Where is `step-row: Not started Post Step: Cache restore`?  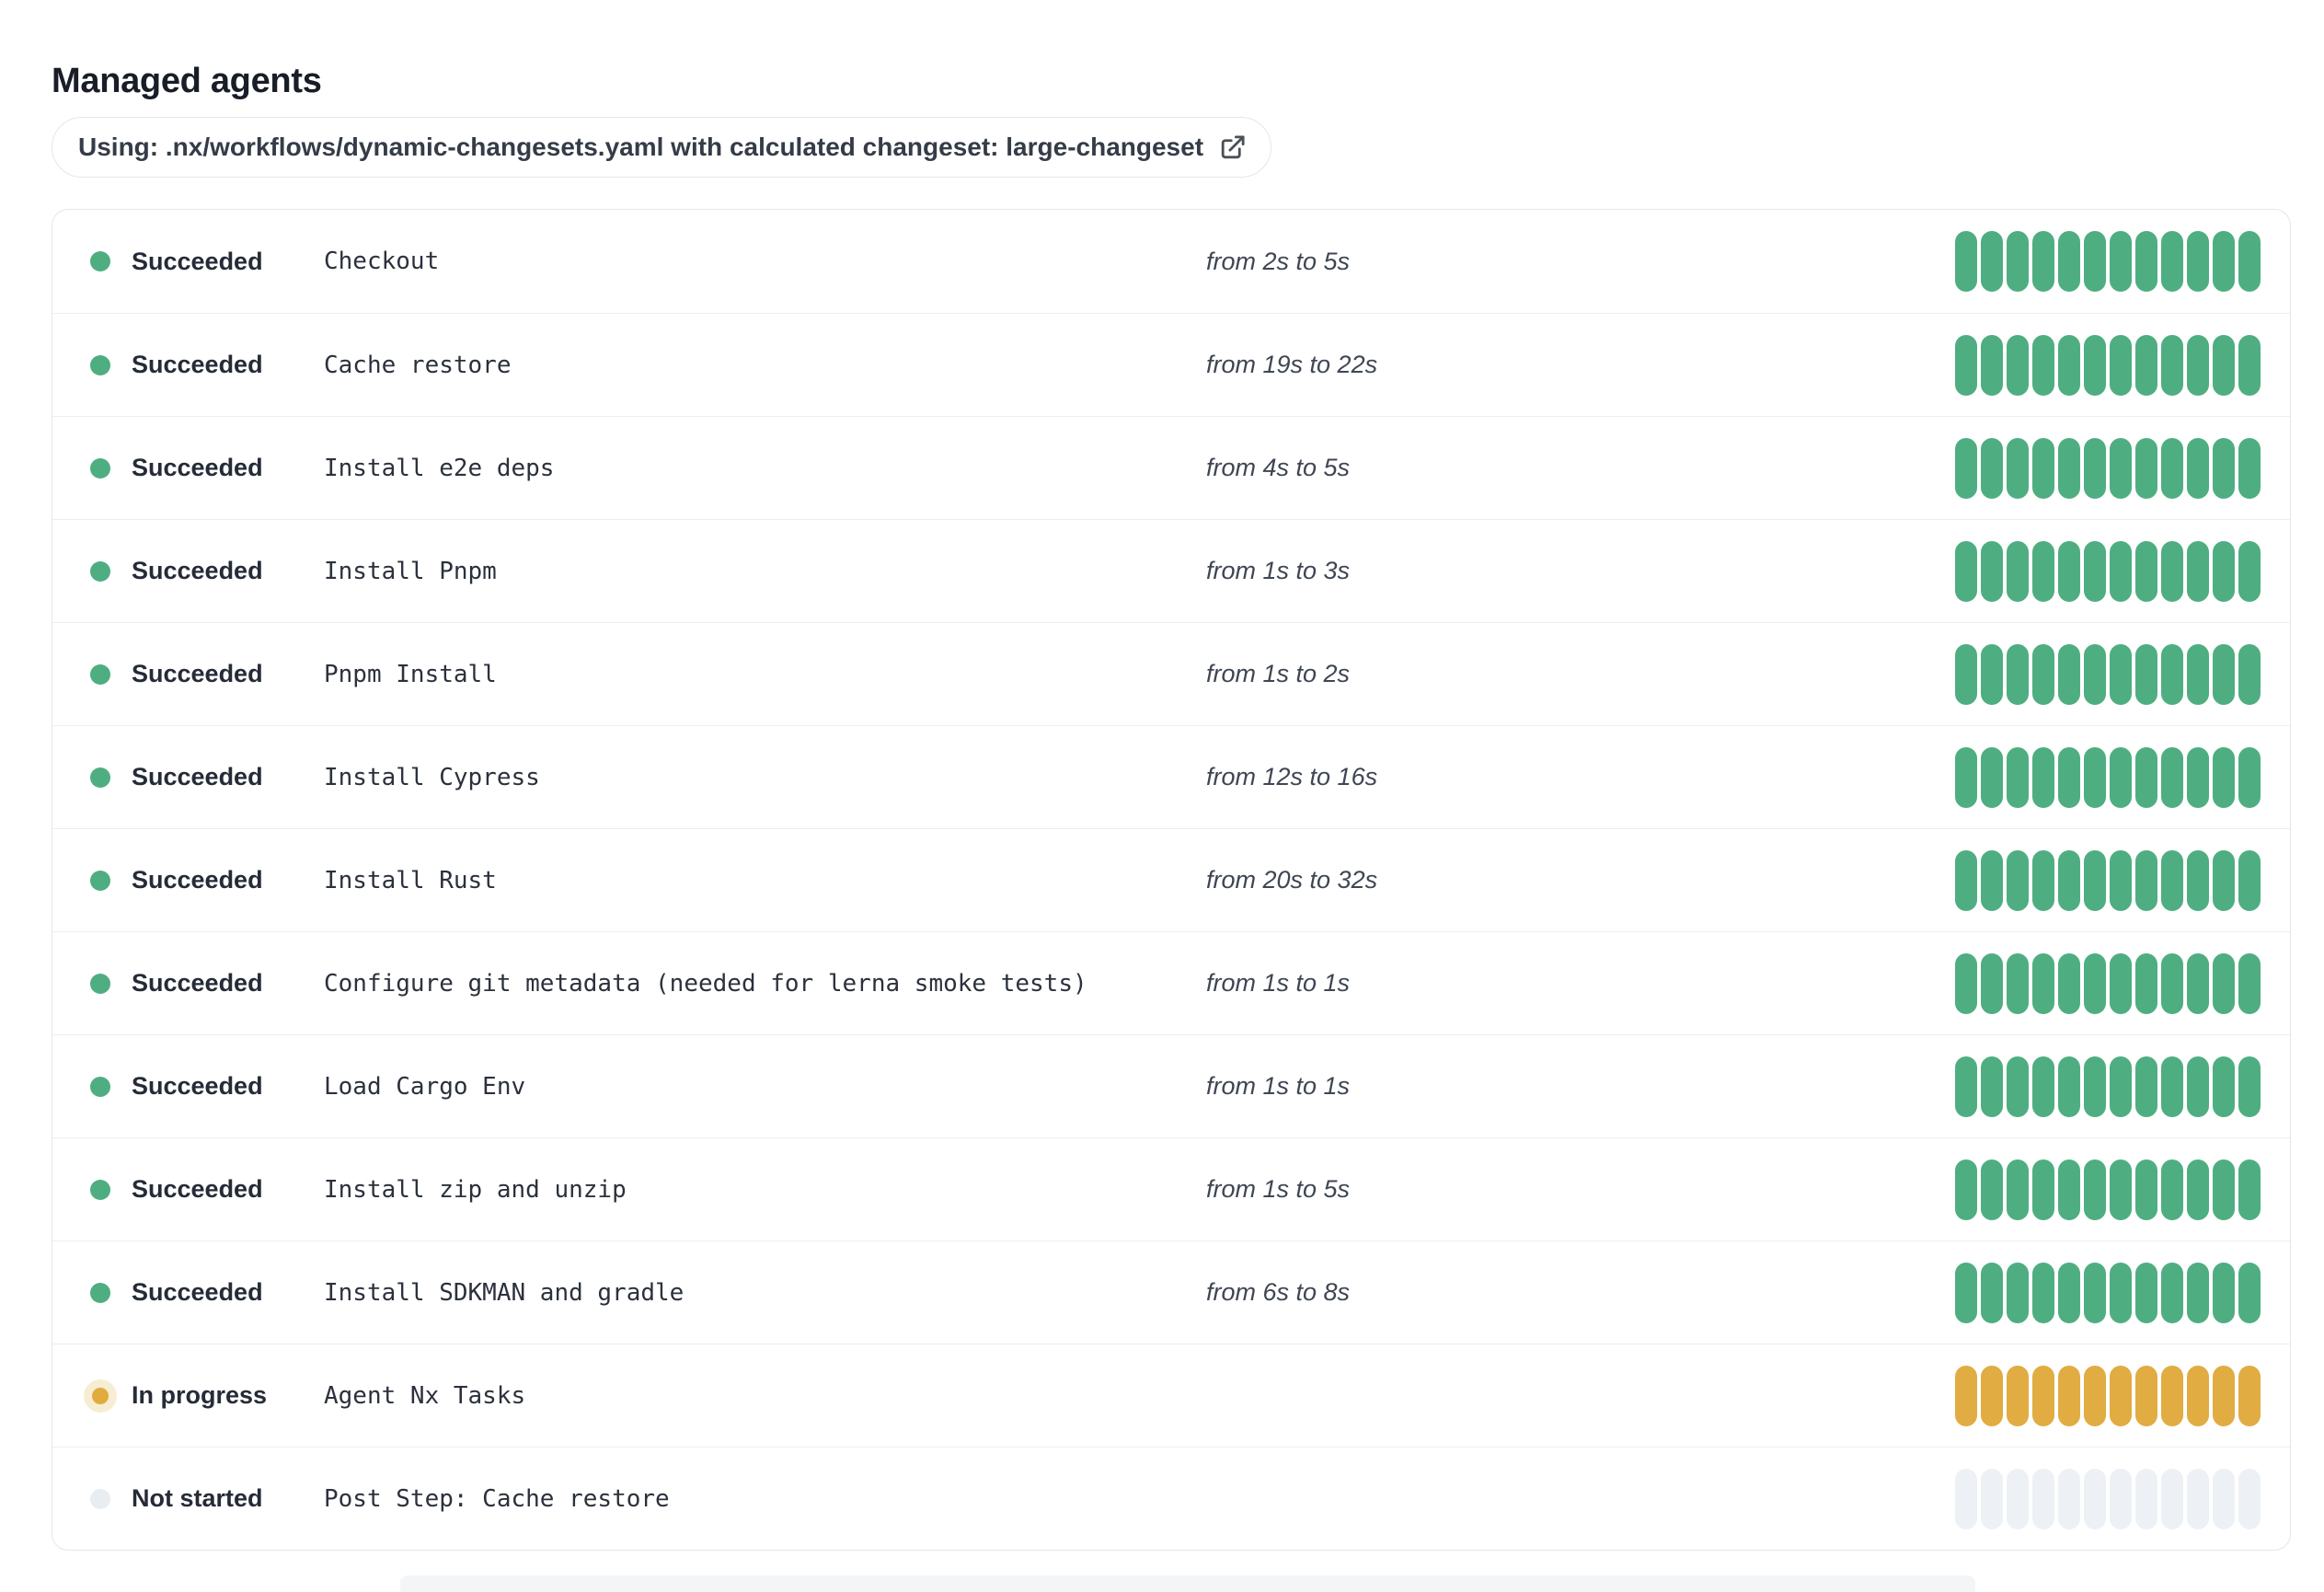
step-row: Not started Post Step: Cache restore is located at coordinates (1171, 1498).